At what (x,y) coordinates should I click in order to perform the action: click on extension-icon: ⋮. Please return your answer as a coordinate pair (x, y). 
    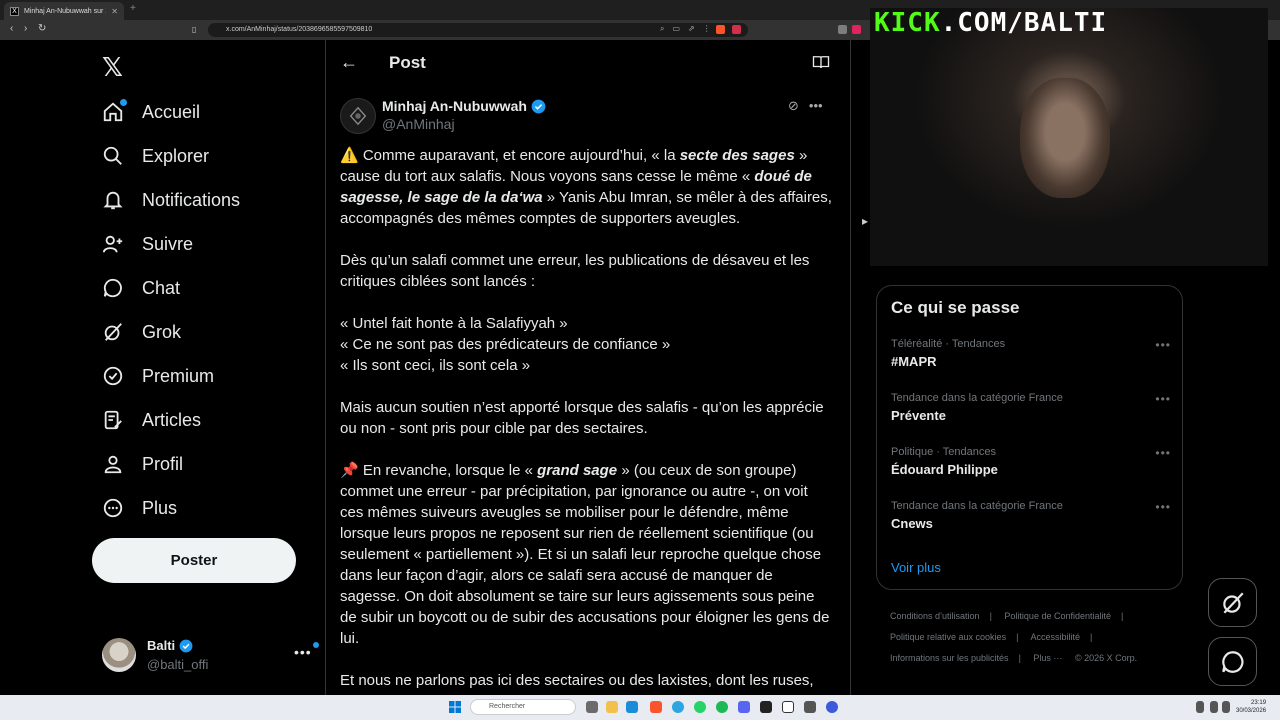
    Looking at the image, I should click on (707, 29).